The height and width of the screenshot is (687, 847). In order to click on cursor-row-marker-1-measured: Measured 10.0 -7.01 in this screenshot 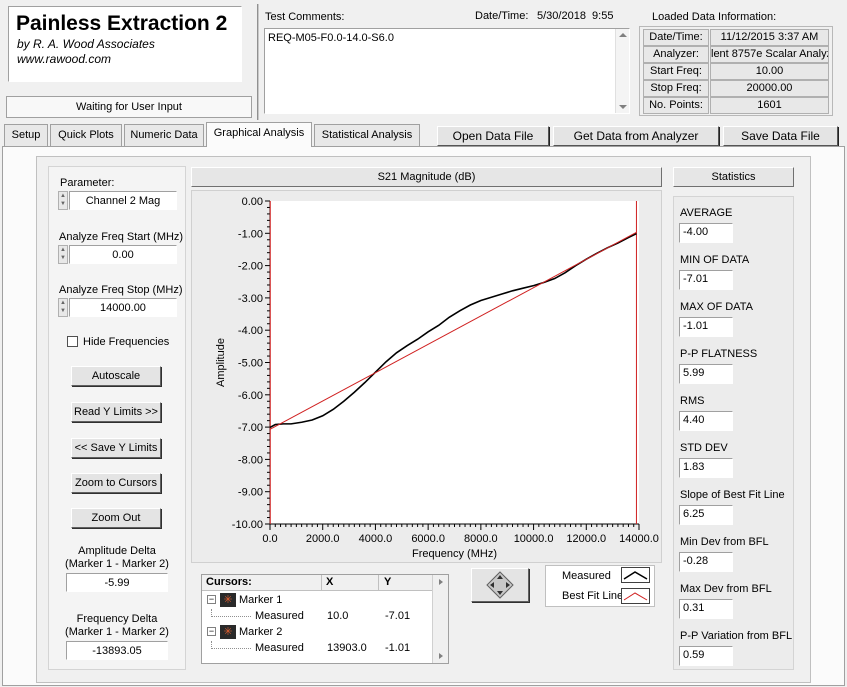, I will do `click(317, 616)`.